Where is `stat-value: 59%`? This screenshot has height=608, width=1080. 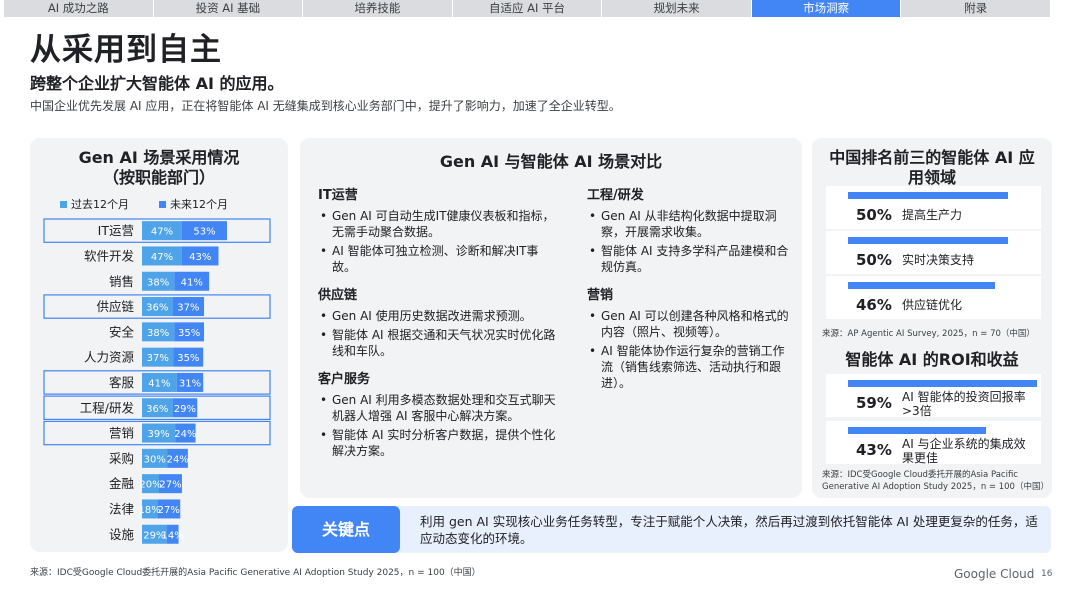
stat-value: 59% is located at coordinates (874, 403).